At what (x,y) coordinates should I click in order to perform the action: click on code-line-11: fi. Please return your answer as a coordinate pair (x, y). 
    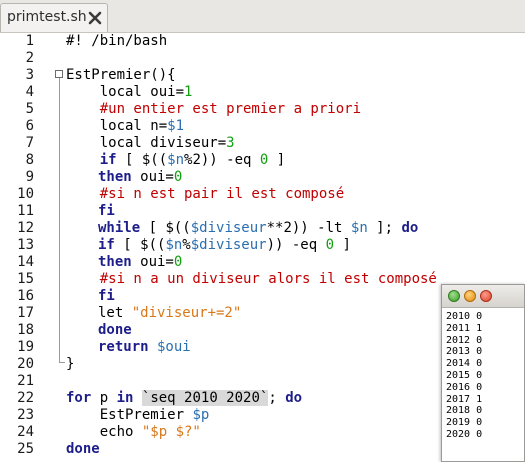
    Looking at the image, I should click on (106, 211).